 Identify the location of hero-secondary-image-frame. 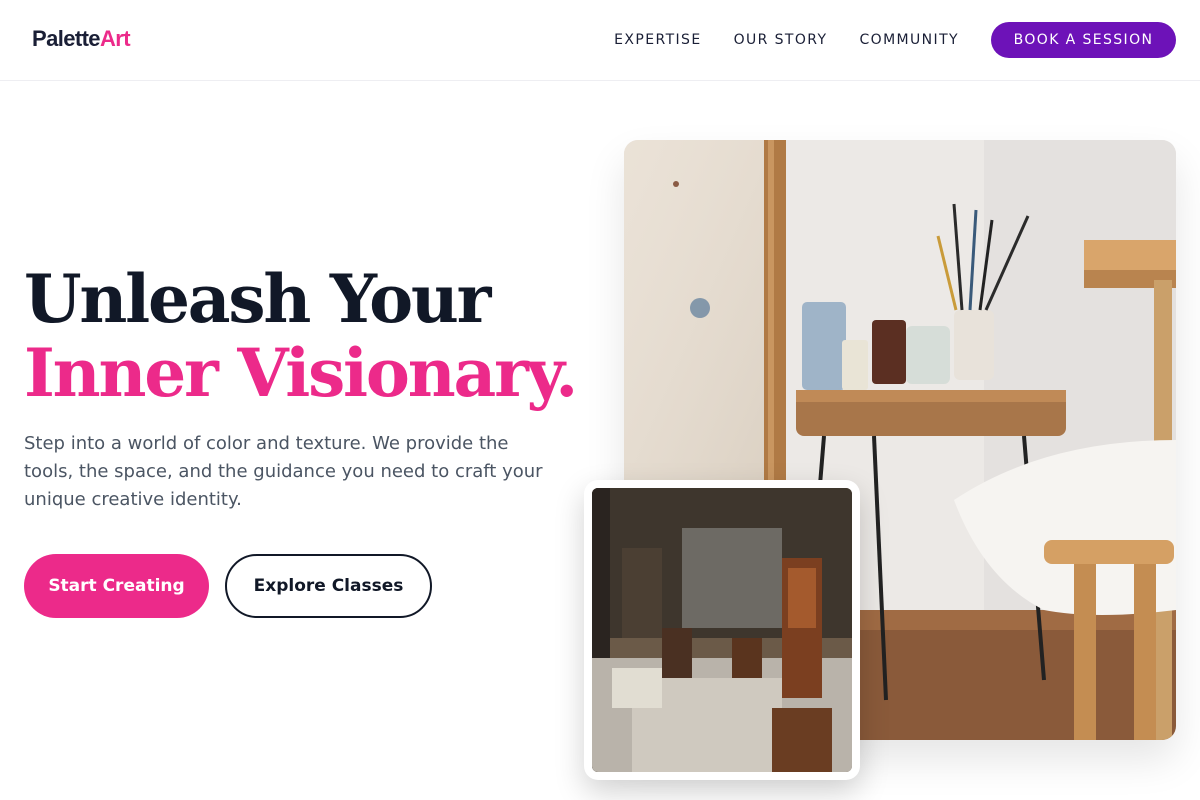
(722, 630).